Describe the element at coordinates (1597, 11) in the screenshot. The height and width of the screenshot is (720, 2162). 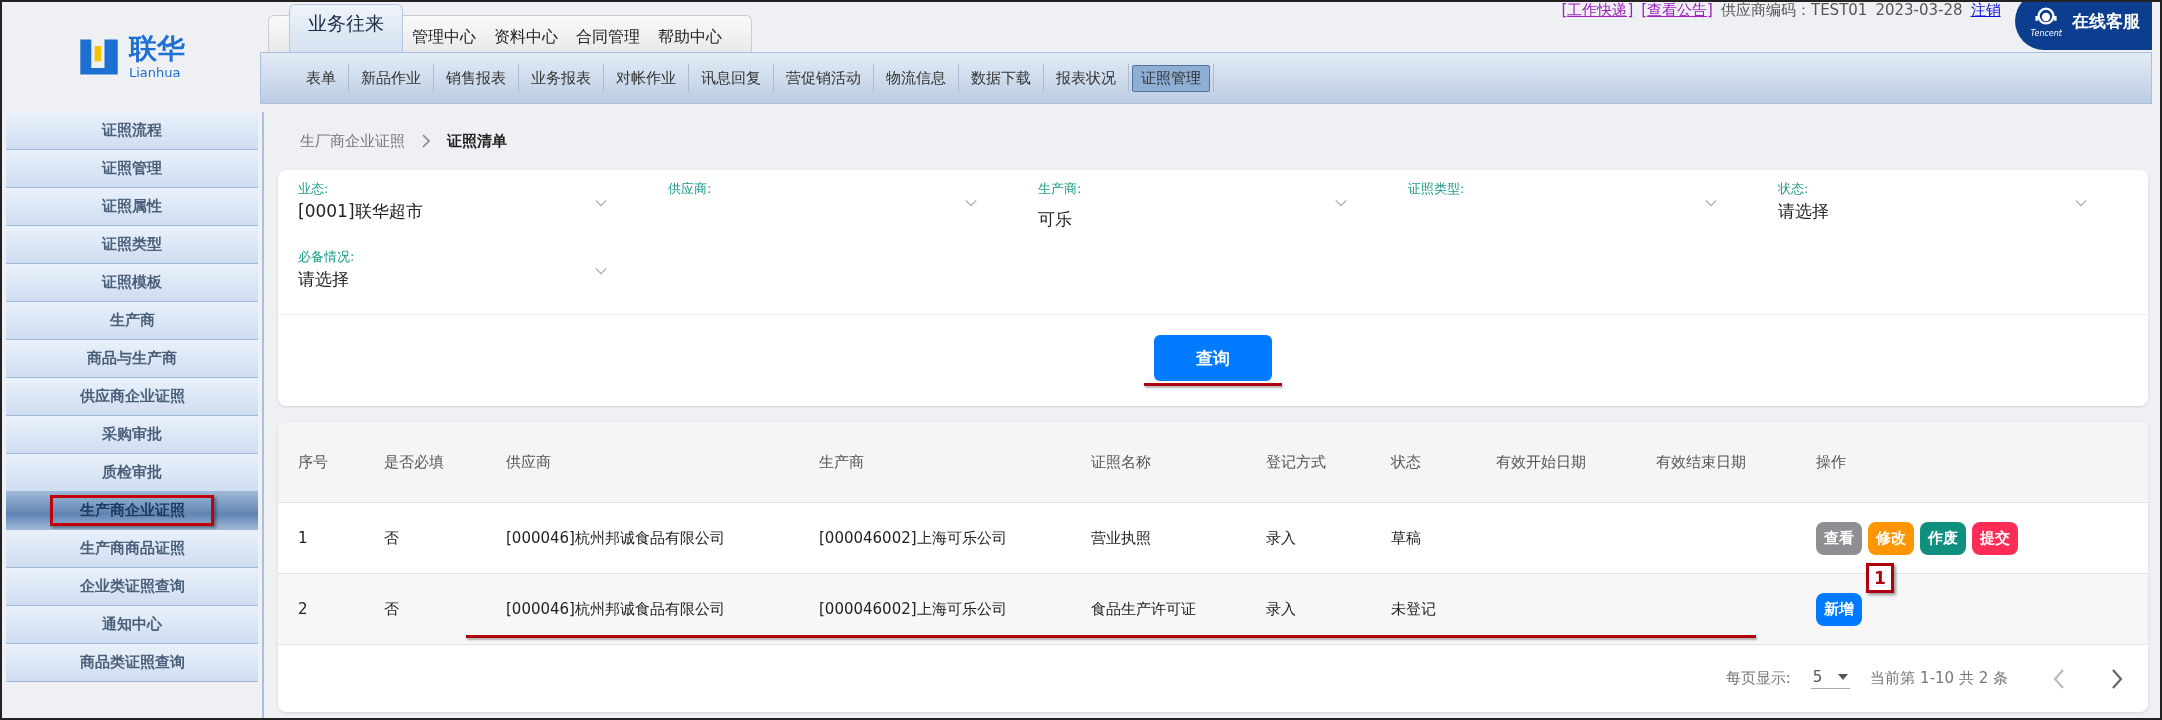
I see `quick-link: [工作快递]` at that location.